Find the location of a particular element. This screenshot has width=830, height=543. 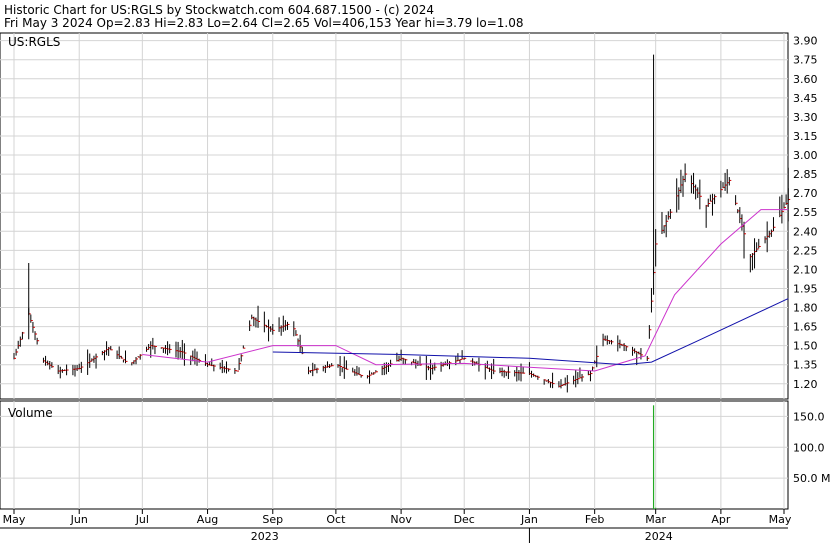

month-label: Oct is located at coordinates (336, 519).